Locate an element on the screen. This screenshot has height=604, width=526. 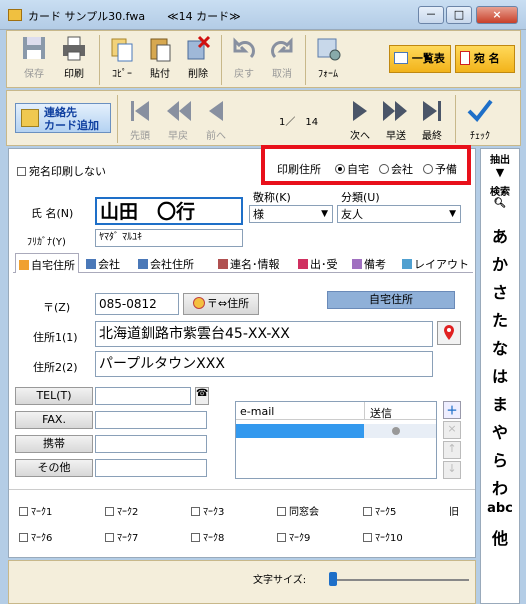
tab-layout: レイアウト is located at coordinates (435, 263).